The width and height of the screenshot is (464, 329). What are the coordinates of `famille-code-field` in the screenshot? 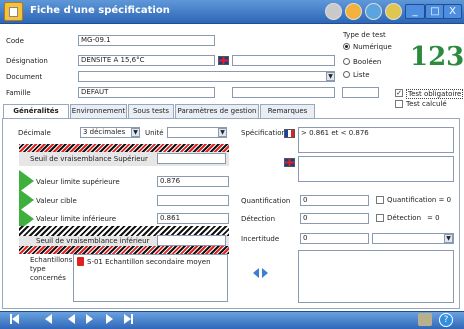 It's located at (360, 92).